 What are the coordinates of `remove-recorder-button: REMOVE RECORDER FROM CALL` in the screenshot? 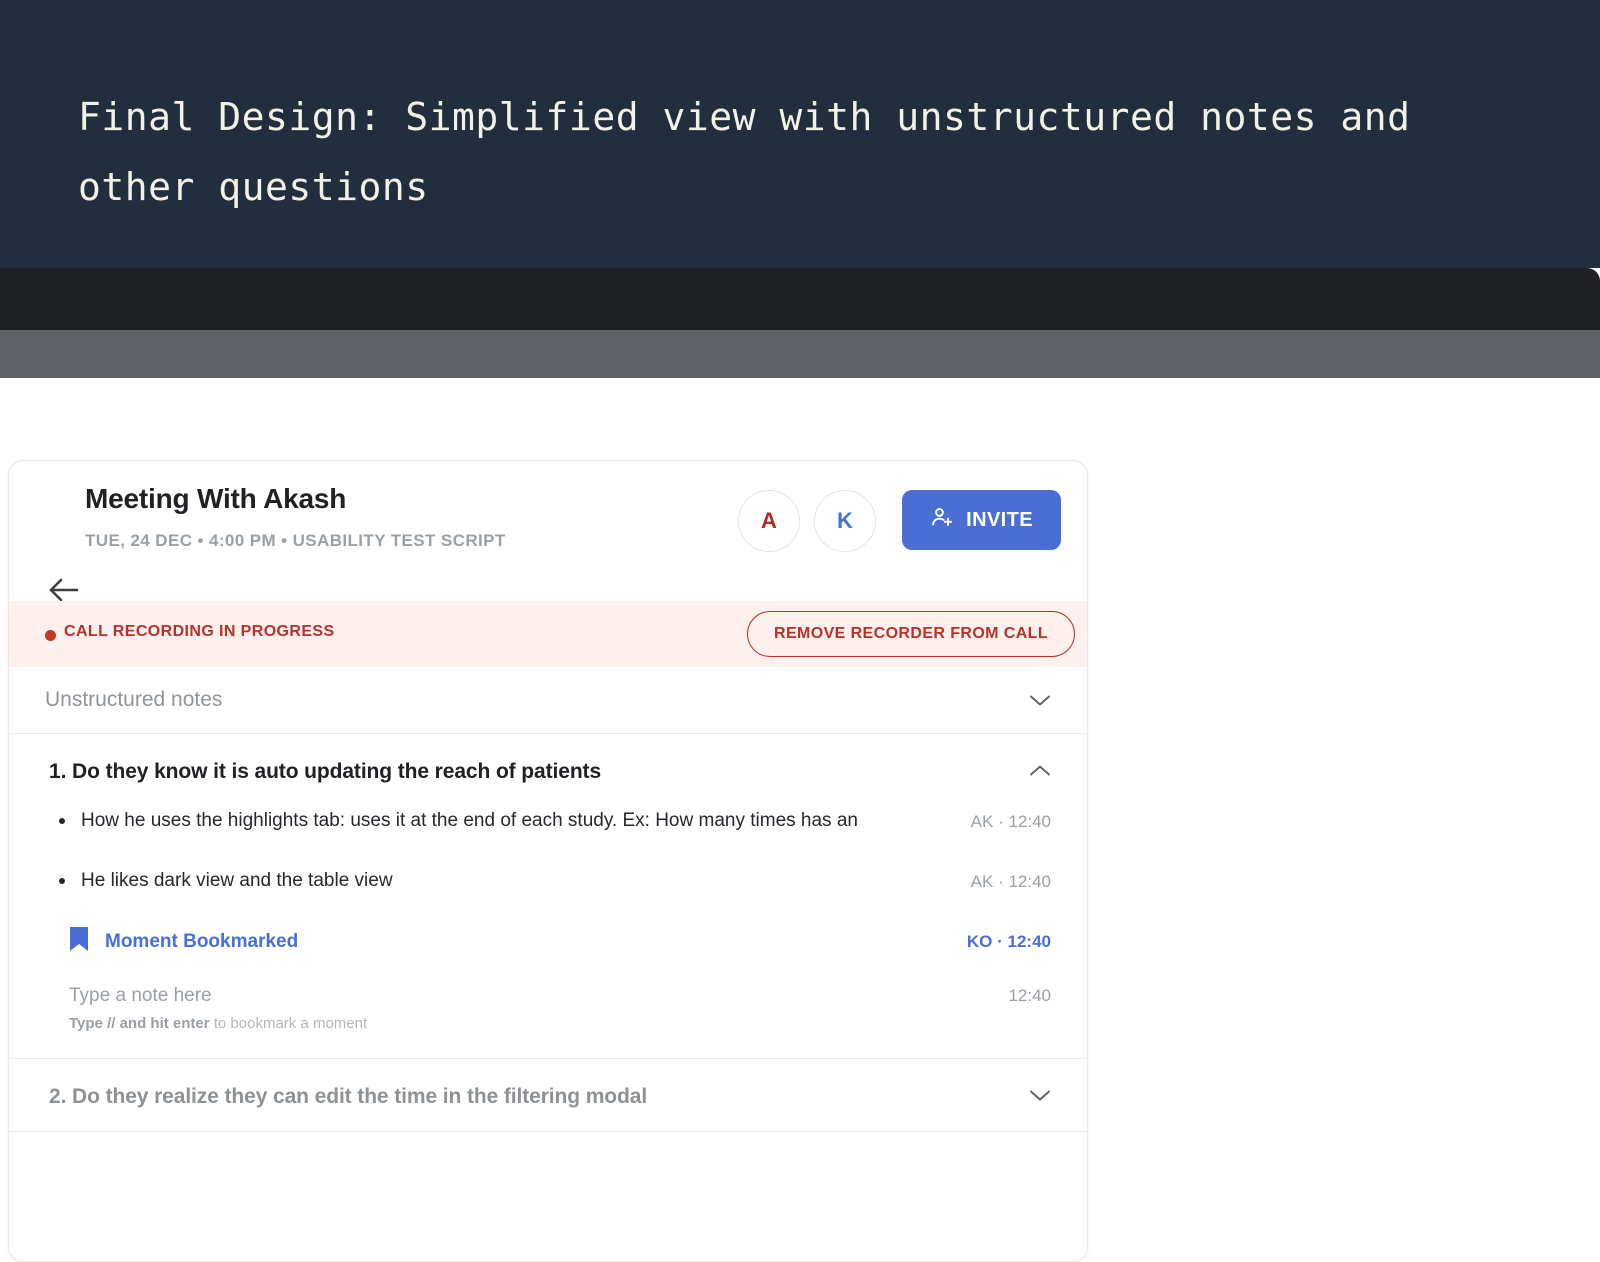 It's located at (911, 634).